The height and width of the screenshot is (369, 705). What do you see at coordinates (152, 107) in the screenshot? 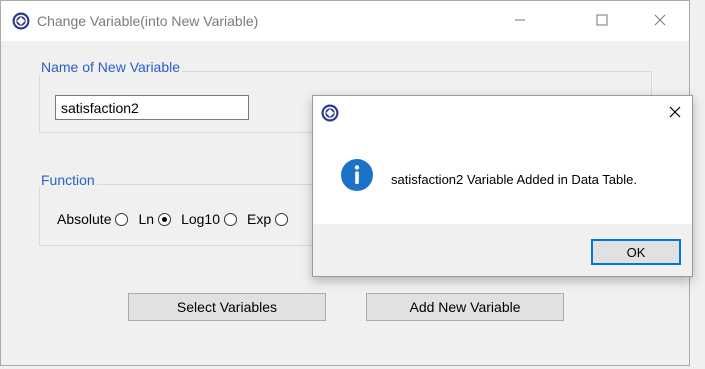
I see `new-variable-name-input` at bounding box center [152, 107].